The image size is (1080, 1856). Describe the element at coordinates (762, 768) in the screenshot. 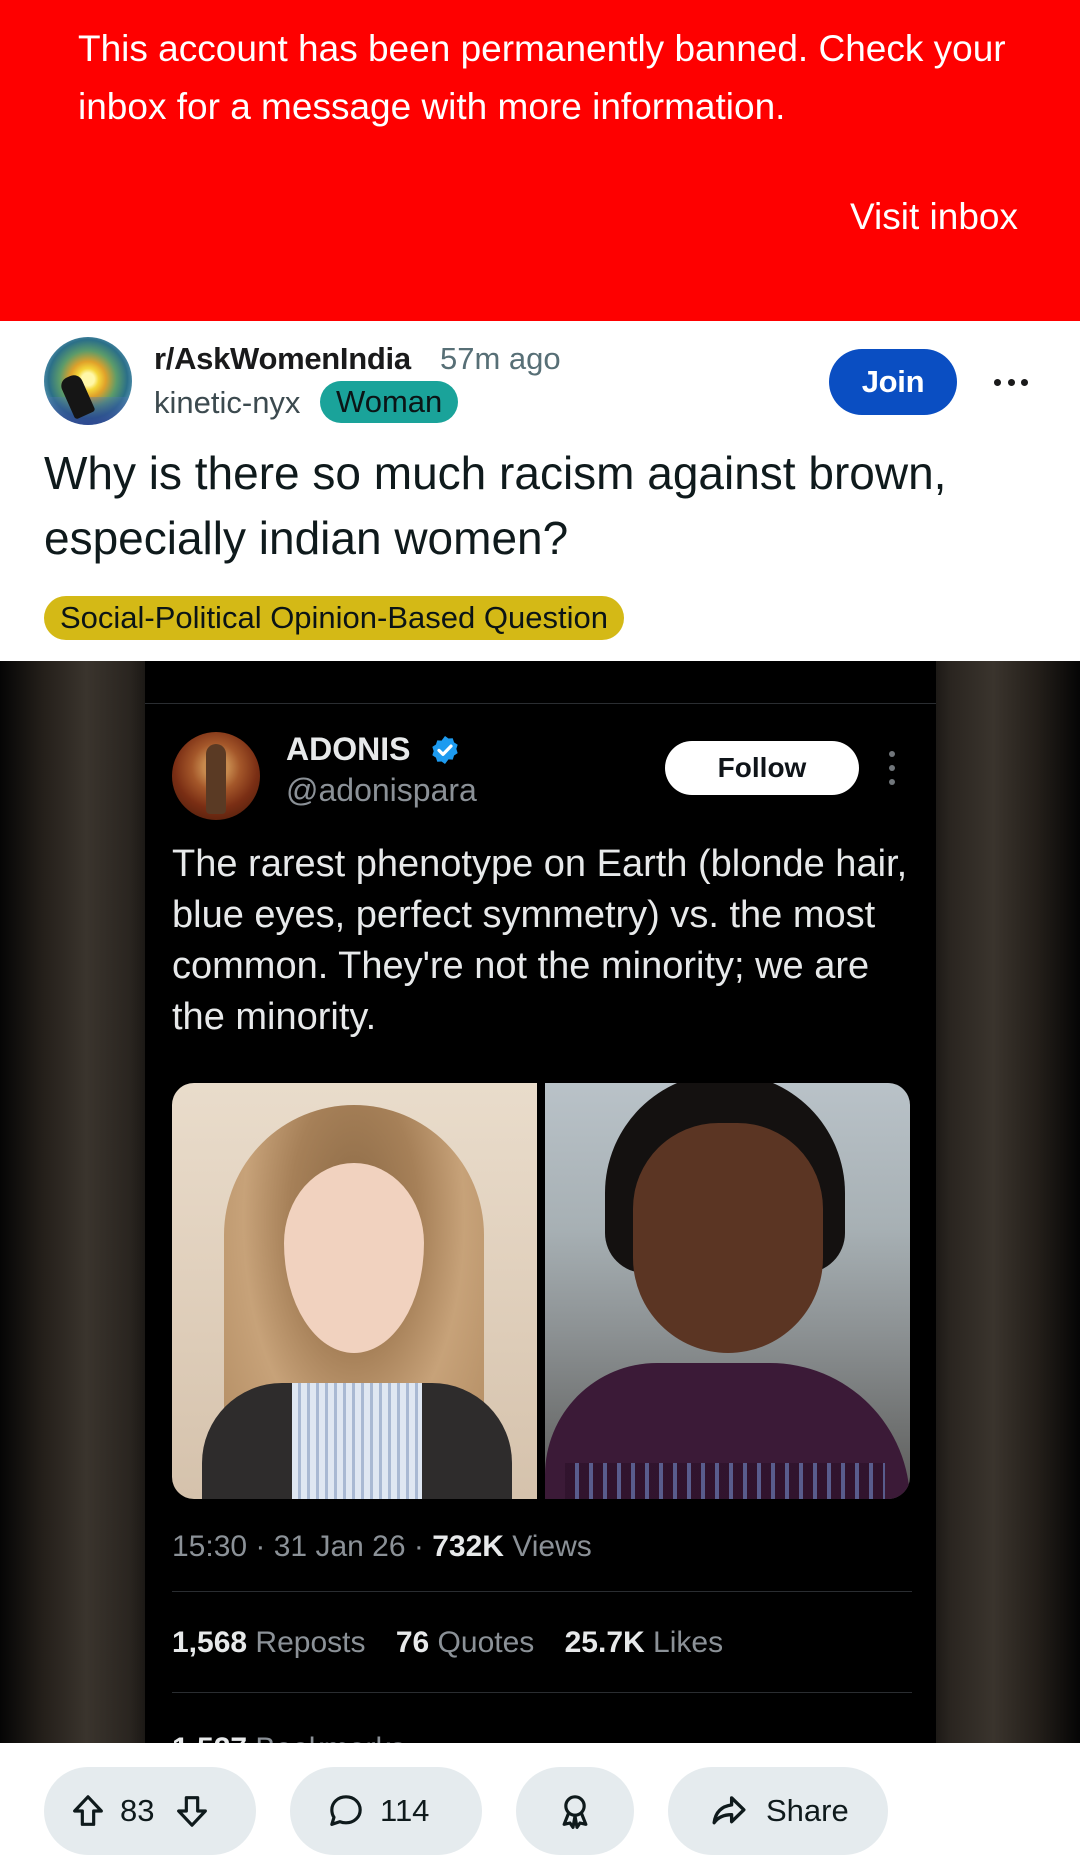

I see `follow-button: Follow` at that location.